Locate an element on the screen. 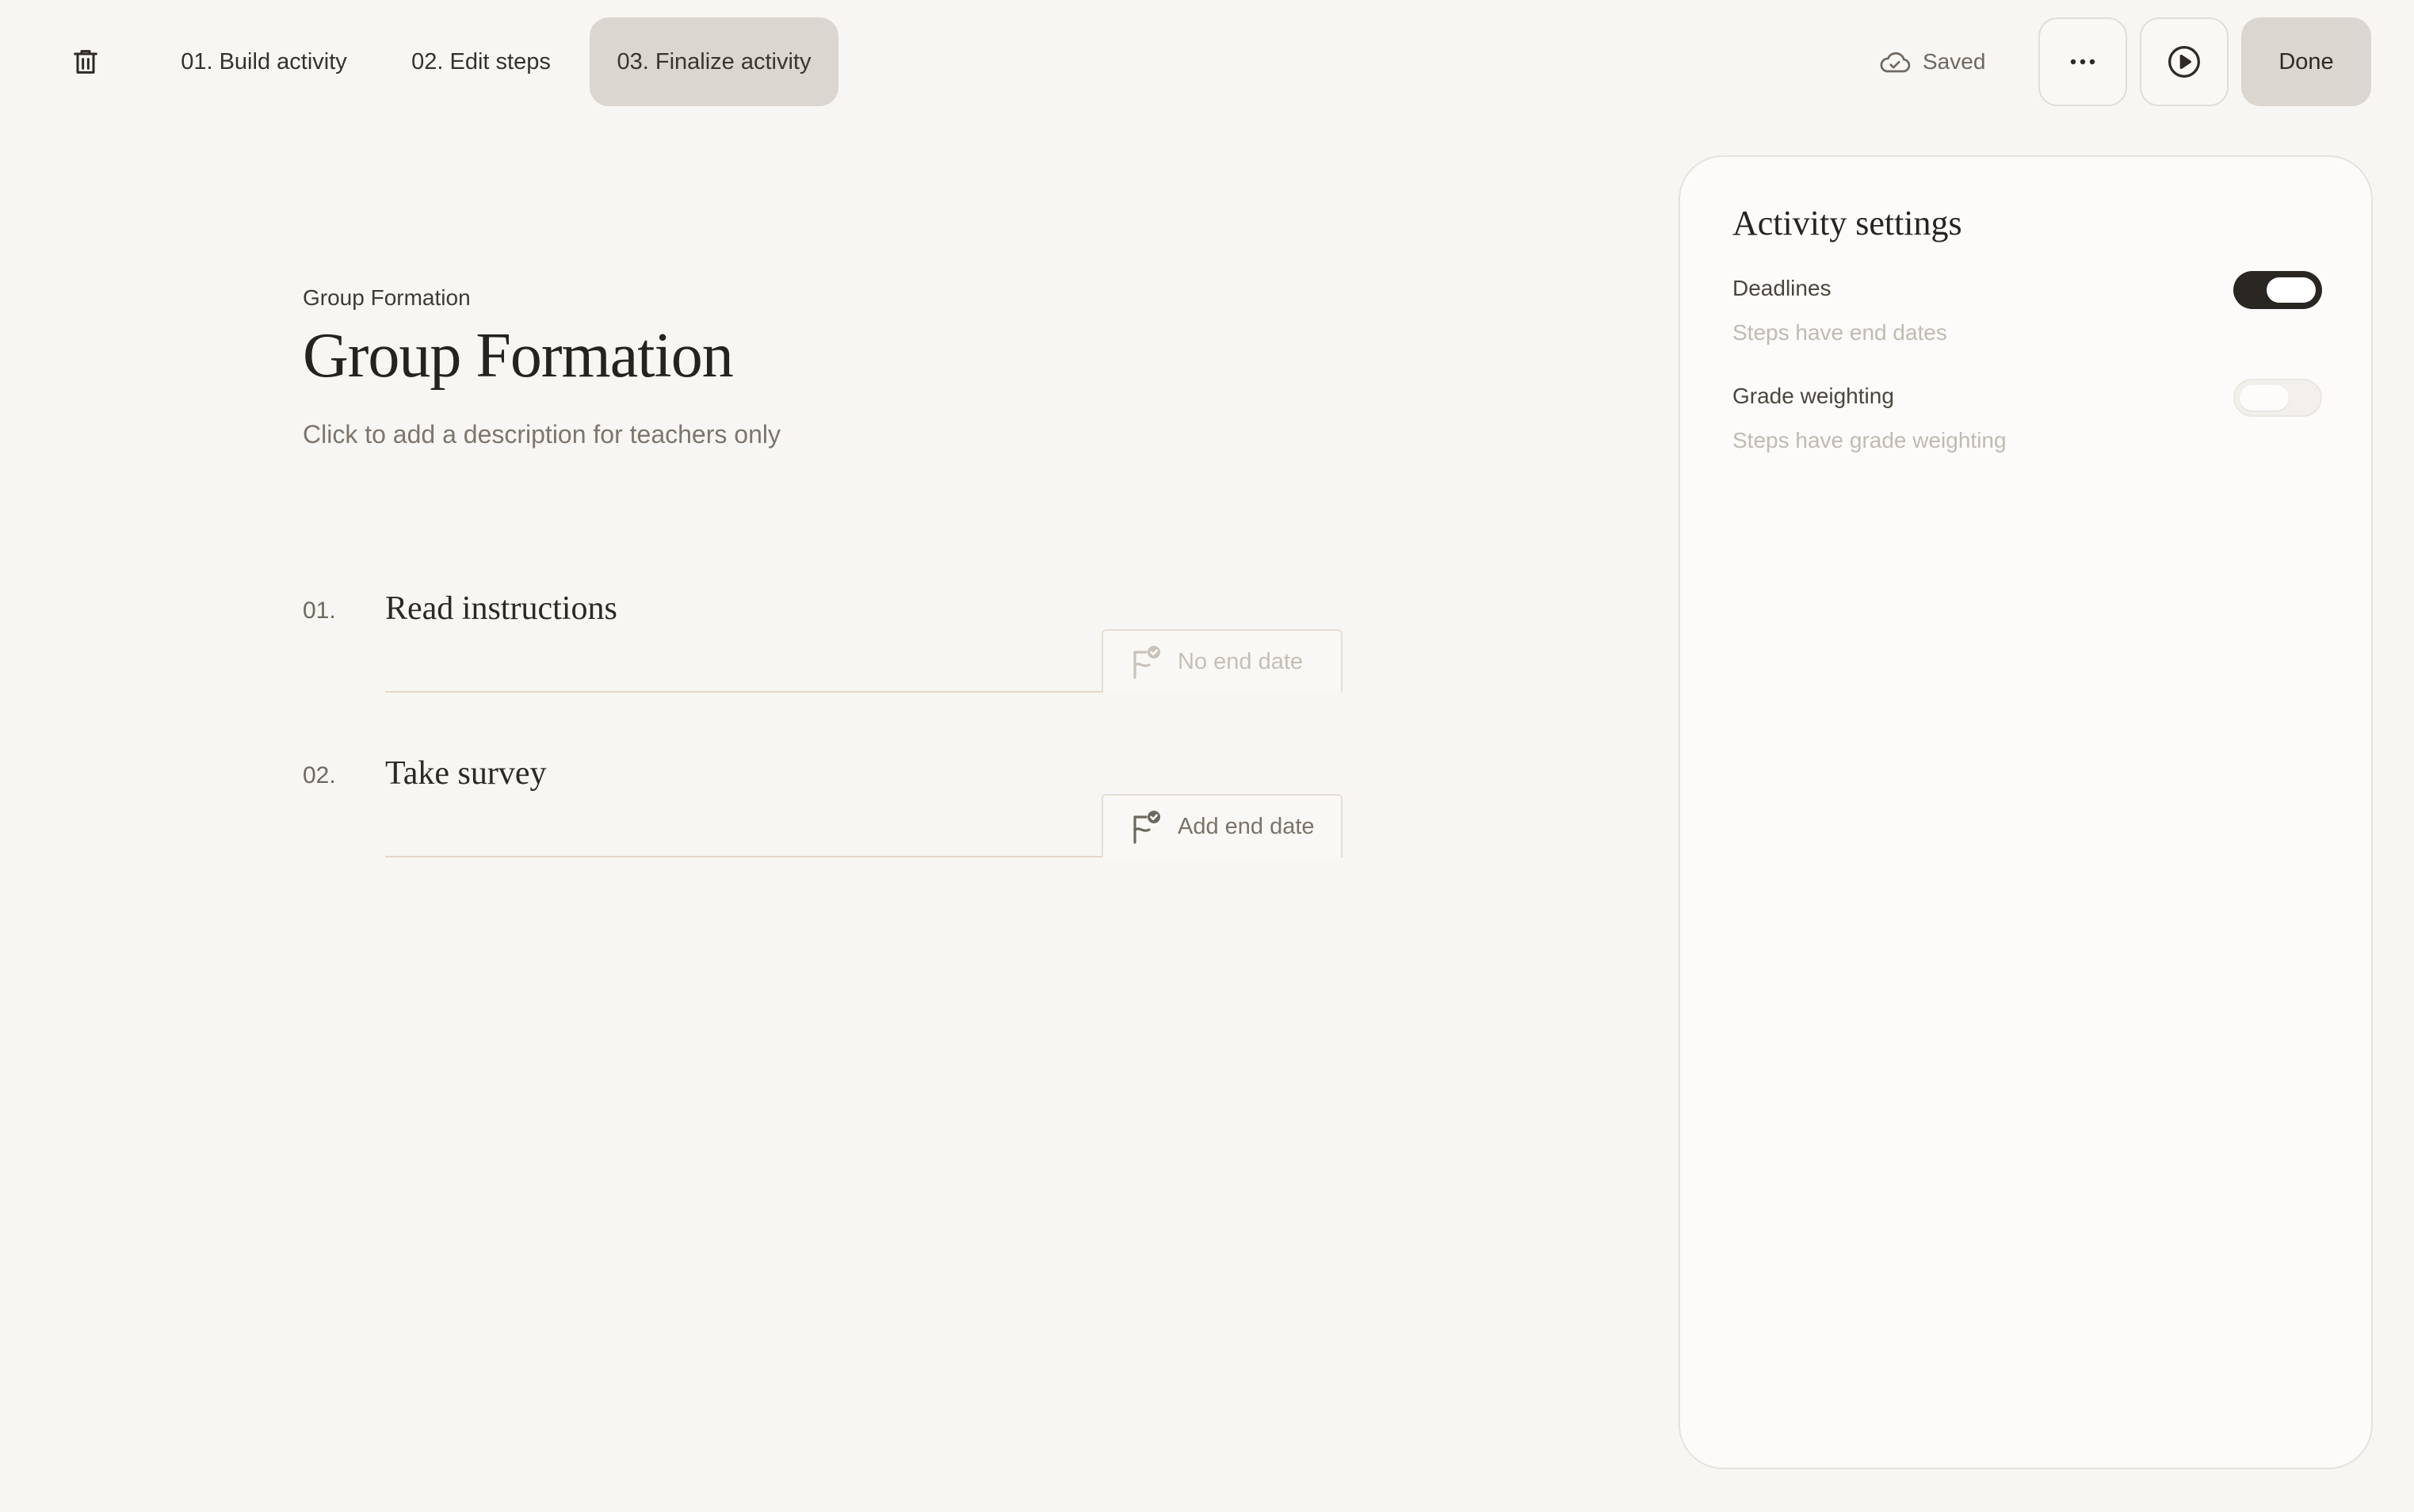 This screenshot has width=2414, height=1512. setting-description: Steps have end dates is located at coordinates (1839, 332).